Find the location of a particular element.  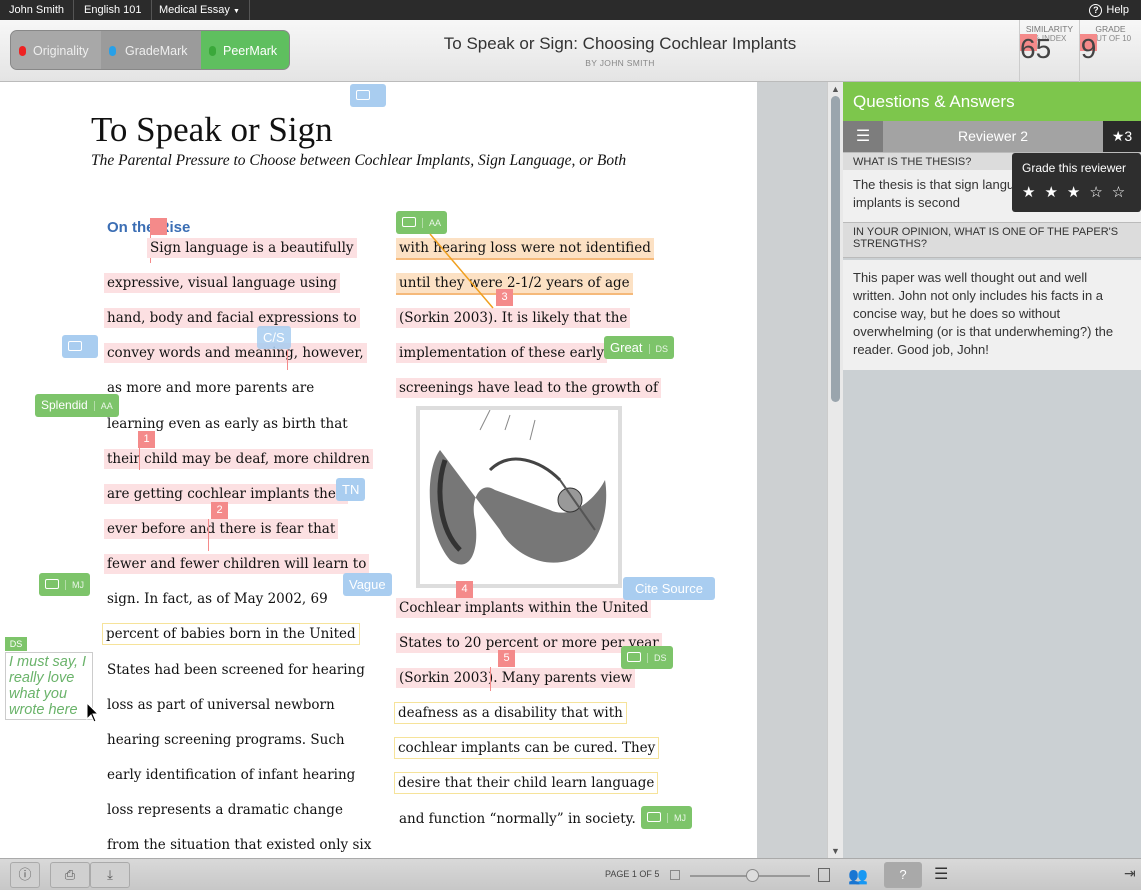

peermark-label: PeerMark is located at coordinates (250, 51).